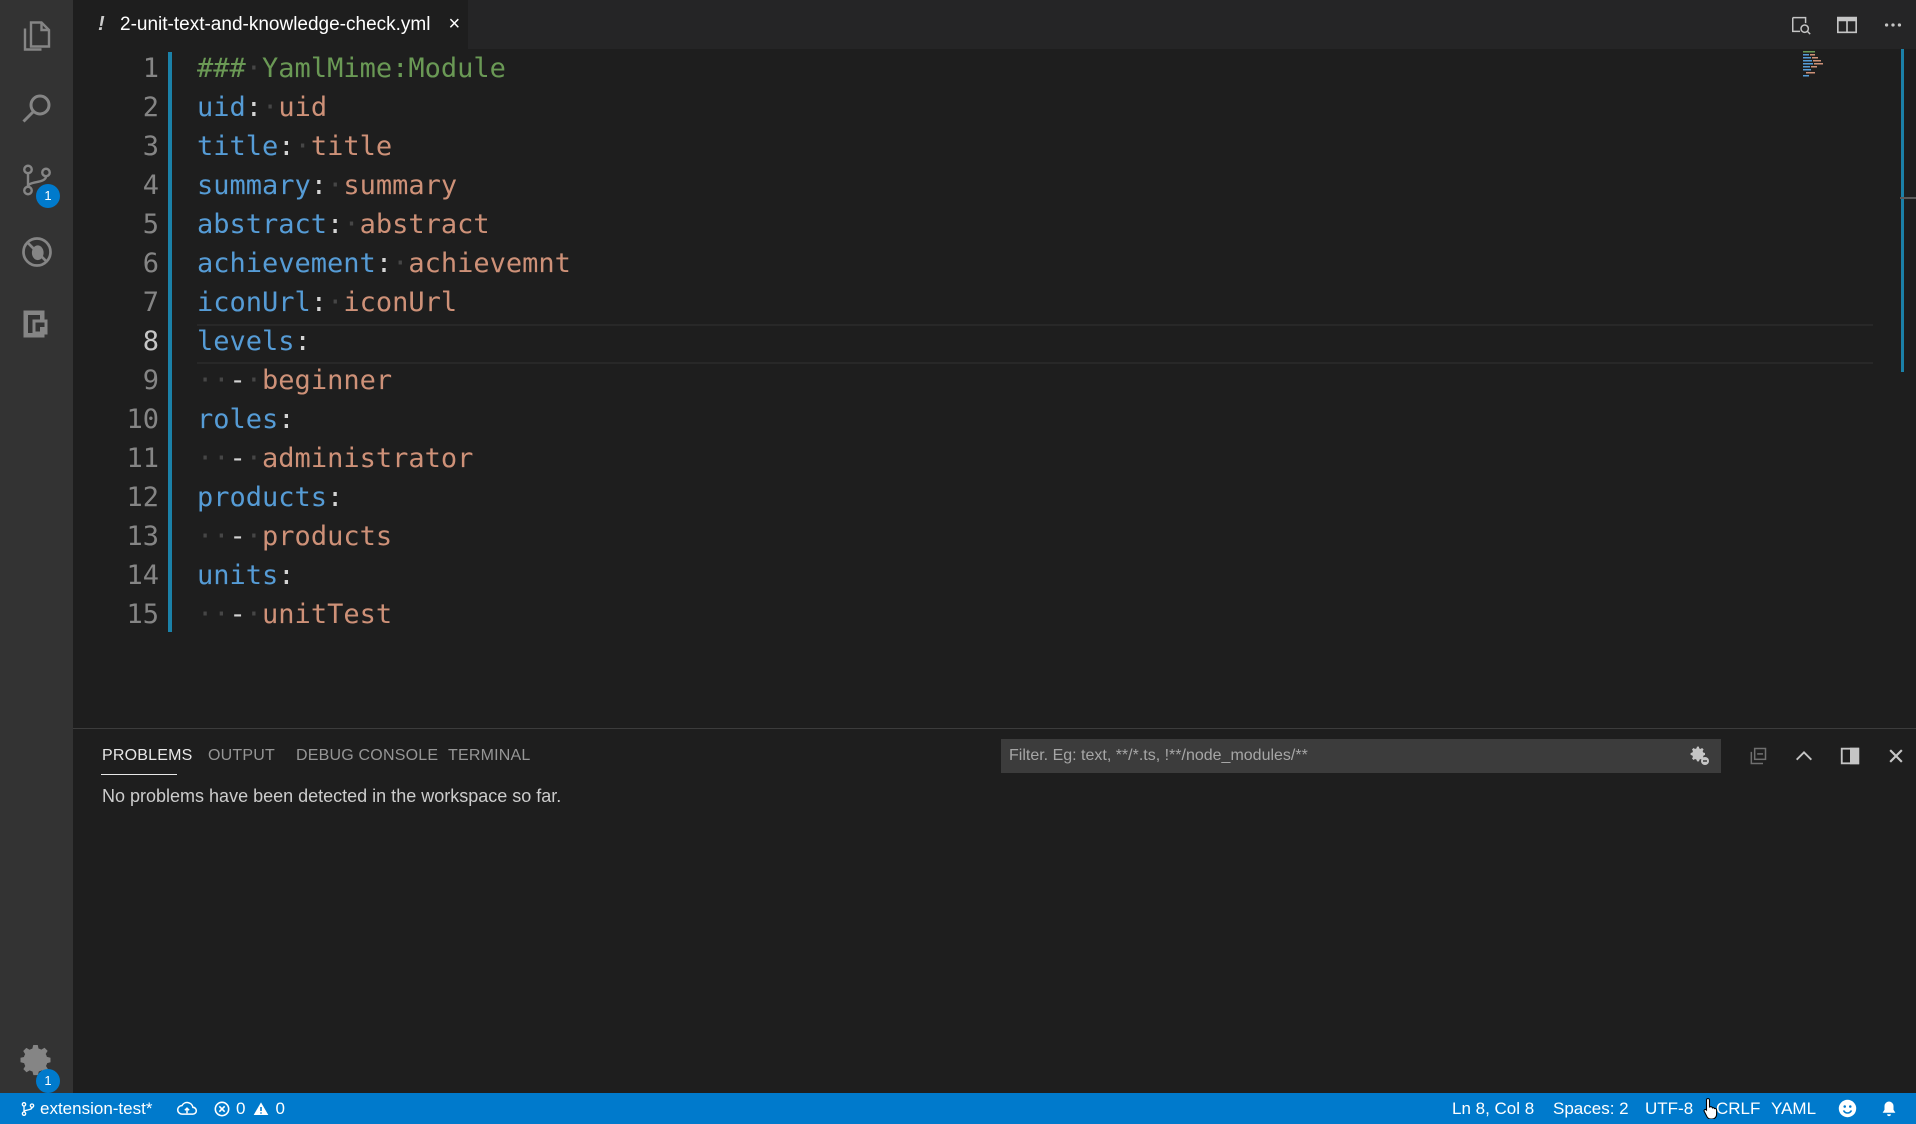 The width and height of the screenshot is (1916, 1124). Describe the element at coordinates (142, 458) in the screenshot. I see `line-number: 11` at that location.